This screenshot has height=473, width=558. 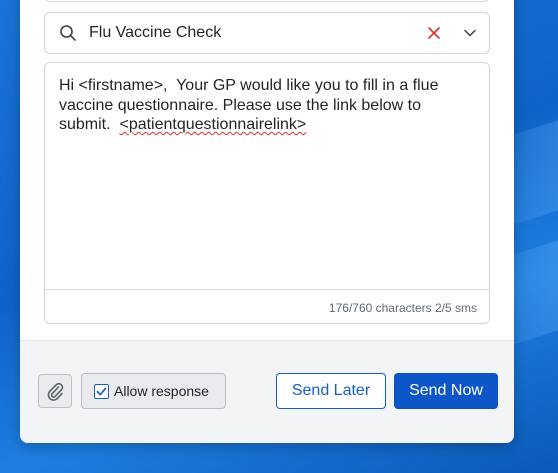 I want to click on send-later-button: Send Later, so click(x=331, y=391).